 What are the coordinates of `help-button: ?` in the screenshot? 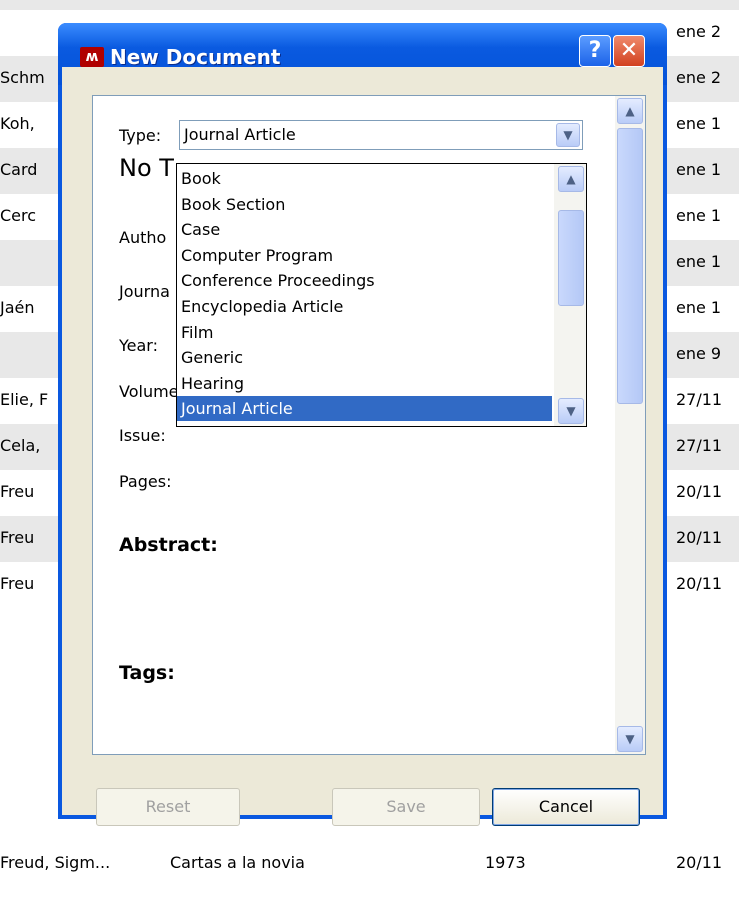 It's located at (595, 51).